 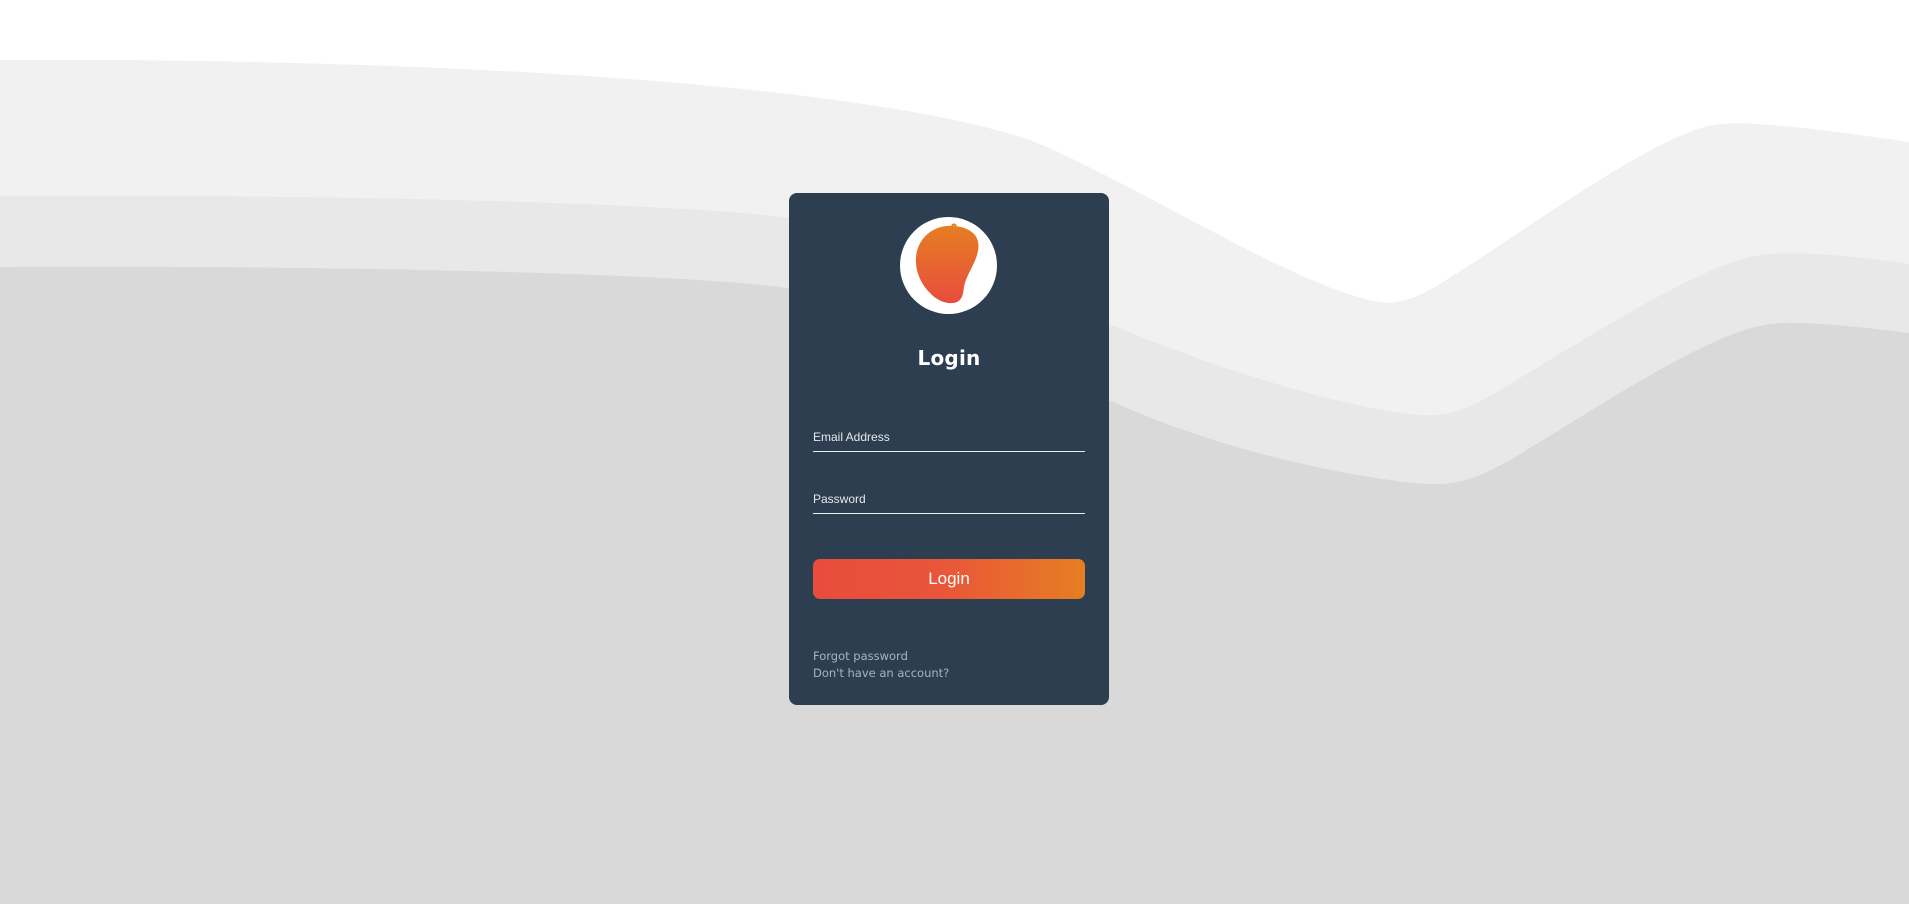 What do you see at coordinates (881, 656) in the screenshot?
I see `forgot-password-link: Forgot password` at bounding box center [881, 656].